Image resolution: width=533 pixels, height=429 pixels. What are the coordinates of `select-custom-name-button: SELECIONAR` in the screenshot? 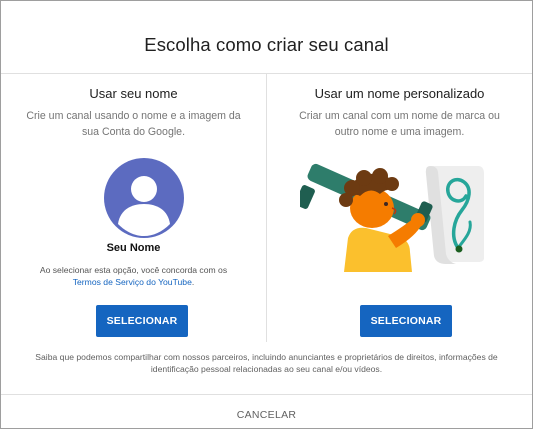 It's located at (406, 321).